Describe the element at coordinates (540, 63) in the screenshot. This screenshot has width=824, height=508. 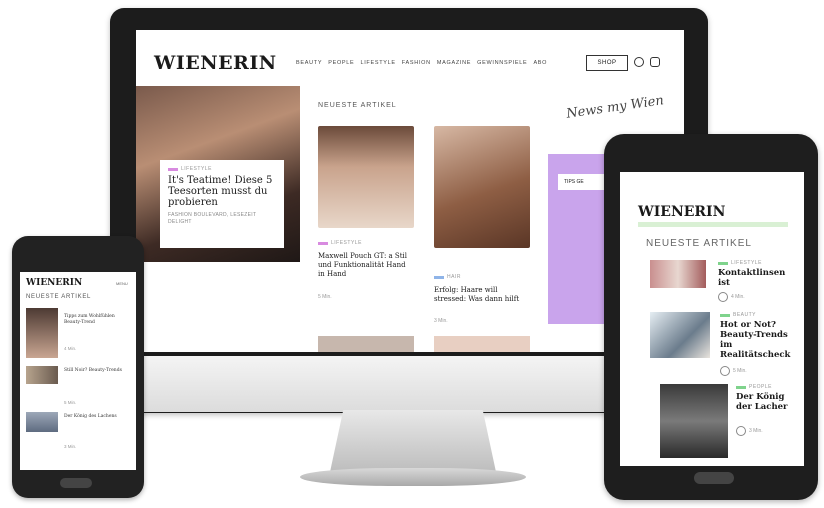
I see `nav-item-abo: ABO` at that location.